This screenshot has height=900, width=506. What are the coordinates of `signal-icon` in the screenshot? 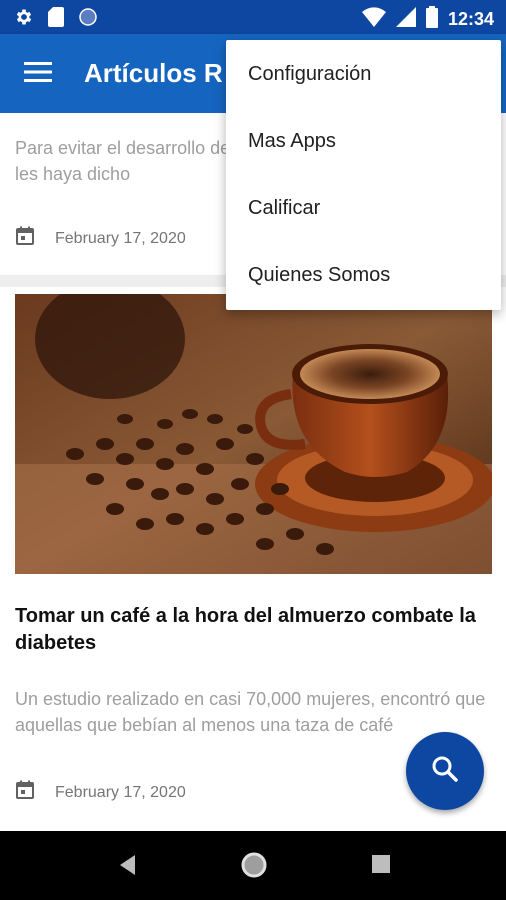 It's located at (405, 19).